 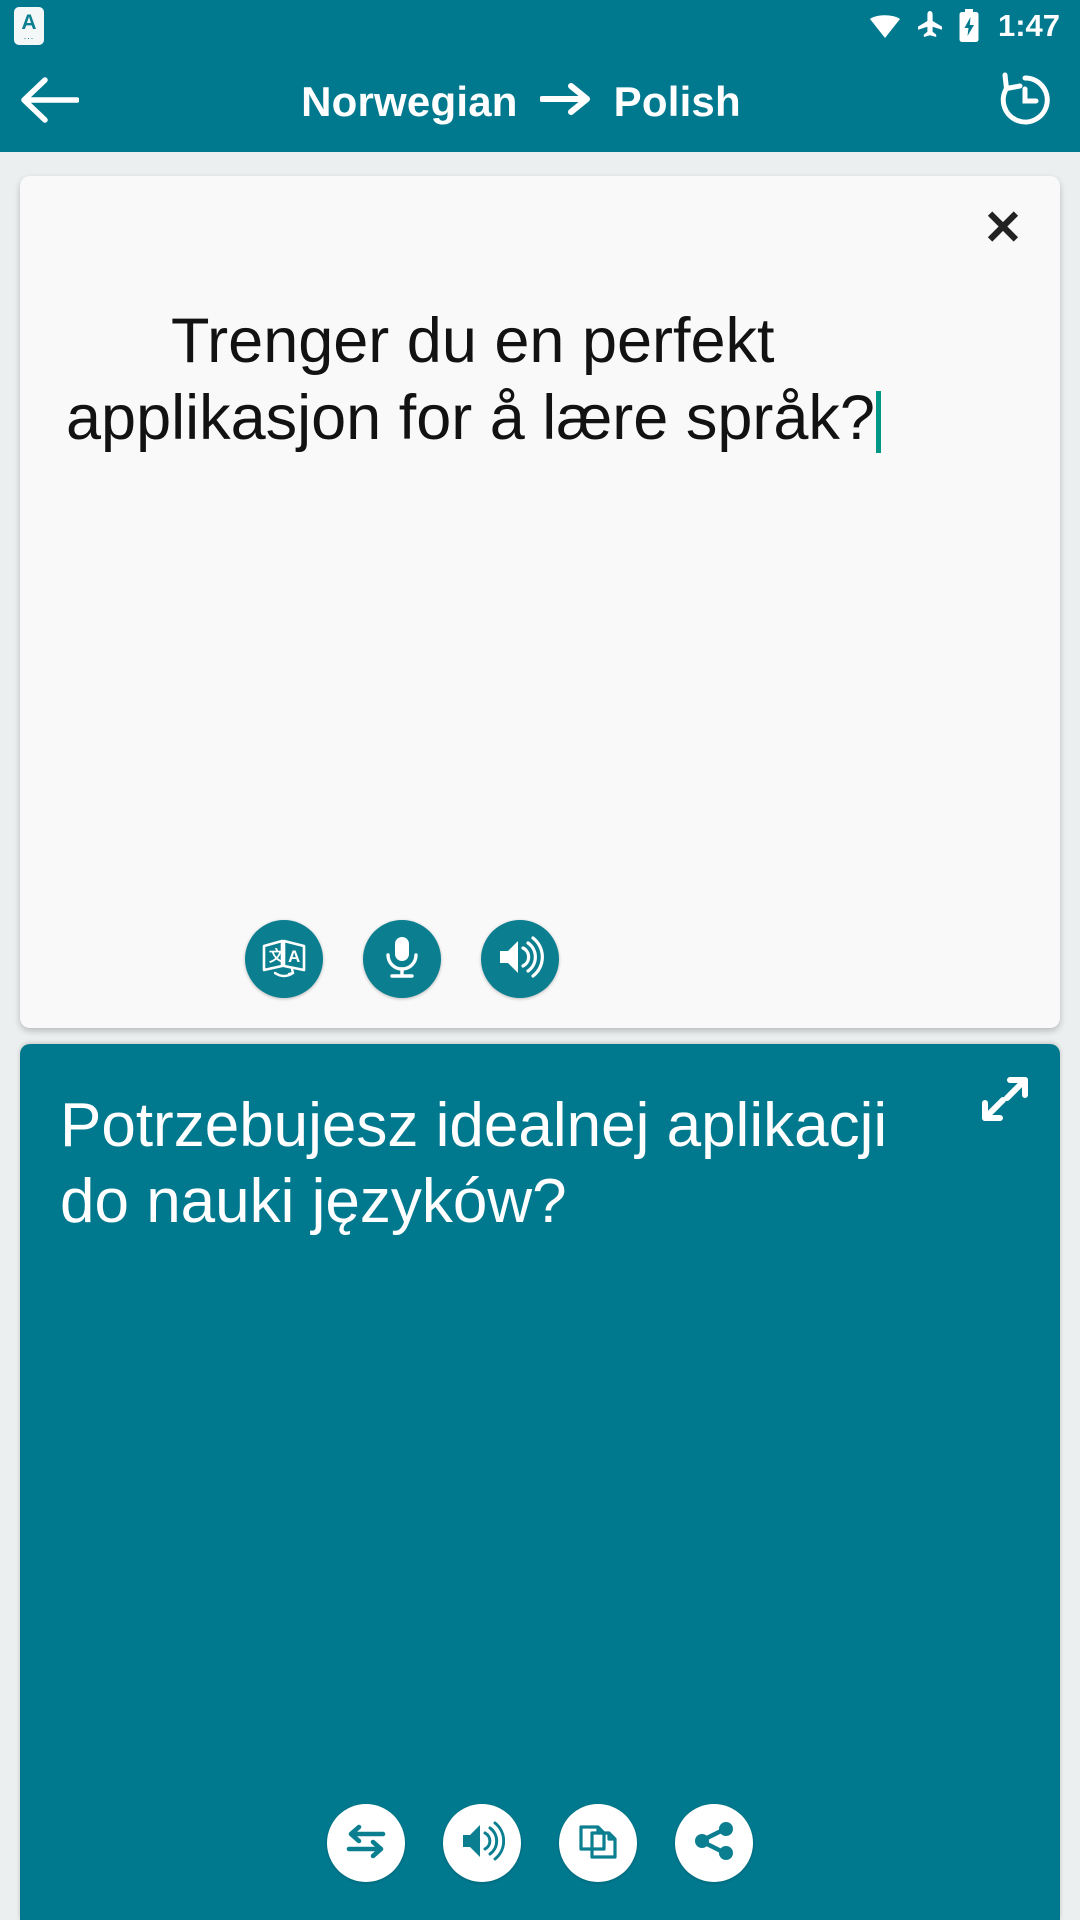 I want to click on translate-button: 文 A, so click(x=284, y=959).